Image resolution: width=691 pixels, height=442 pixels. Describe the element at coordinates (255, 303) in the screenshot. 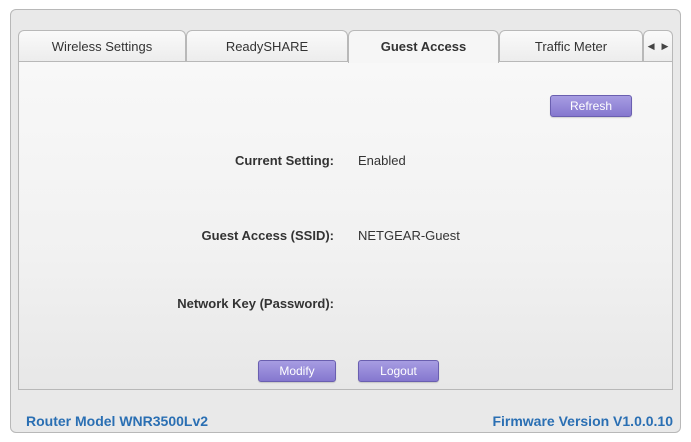

I see `password-label: Network Key (Password):` at that location.